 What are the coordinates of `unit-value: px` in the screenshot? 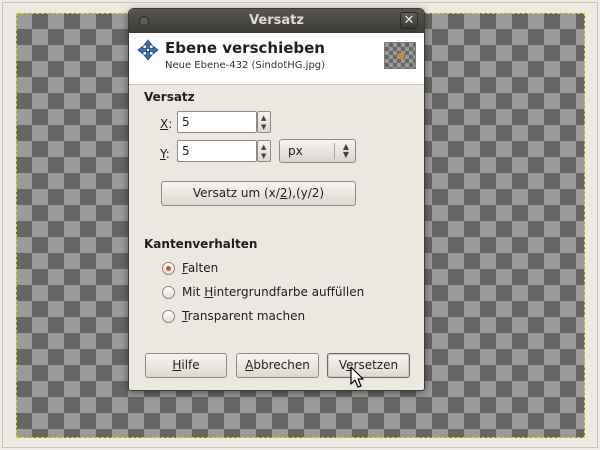 It's located at (295, 151).